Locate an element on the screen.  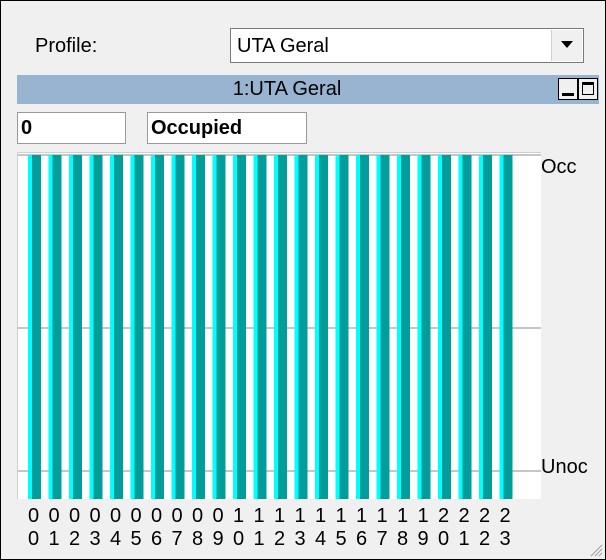
panel-titlebar: 1:UTA Geral is located at coordinates (308, 89).